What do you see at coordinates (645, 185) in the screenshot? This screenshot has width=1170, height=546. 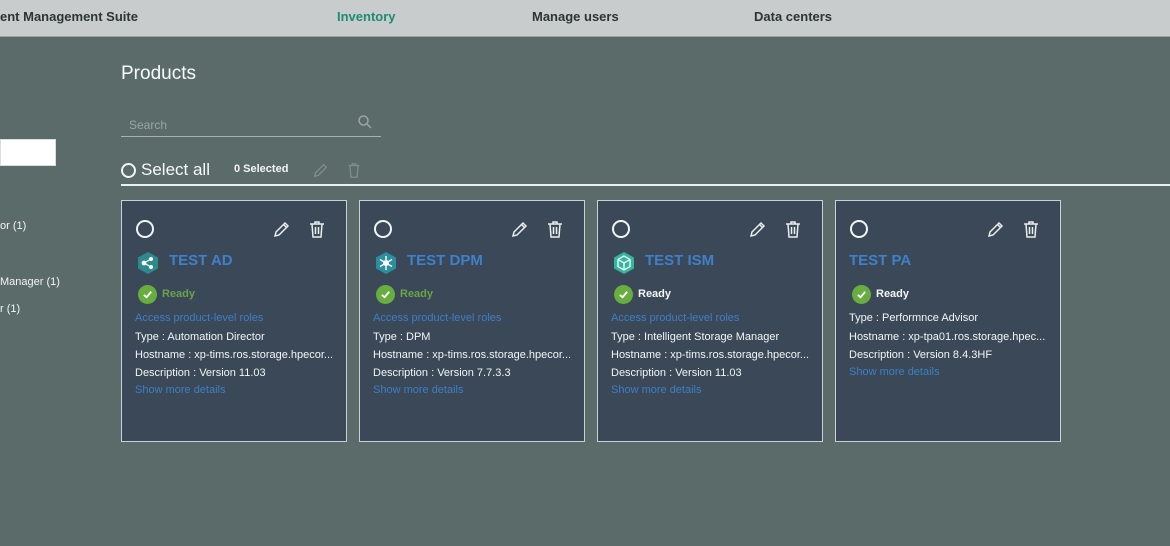 I see `section-divider` at bounding box center [645, 185].